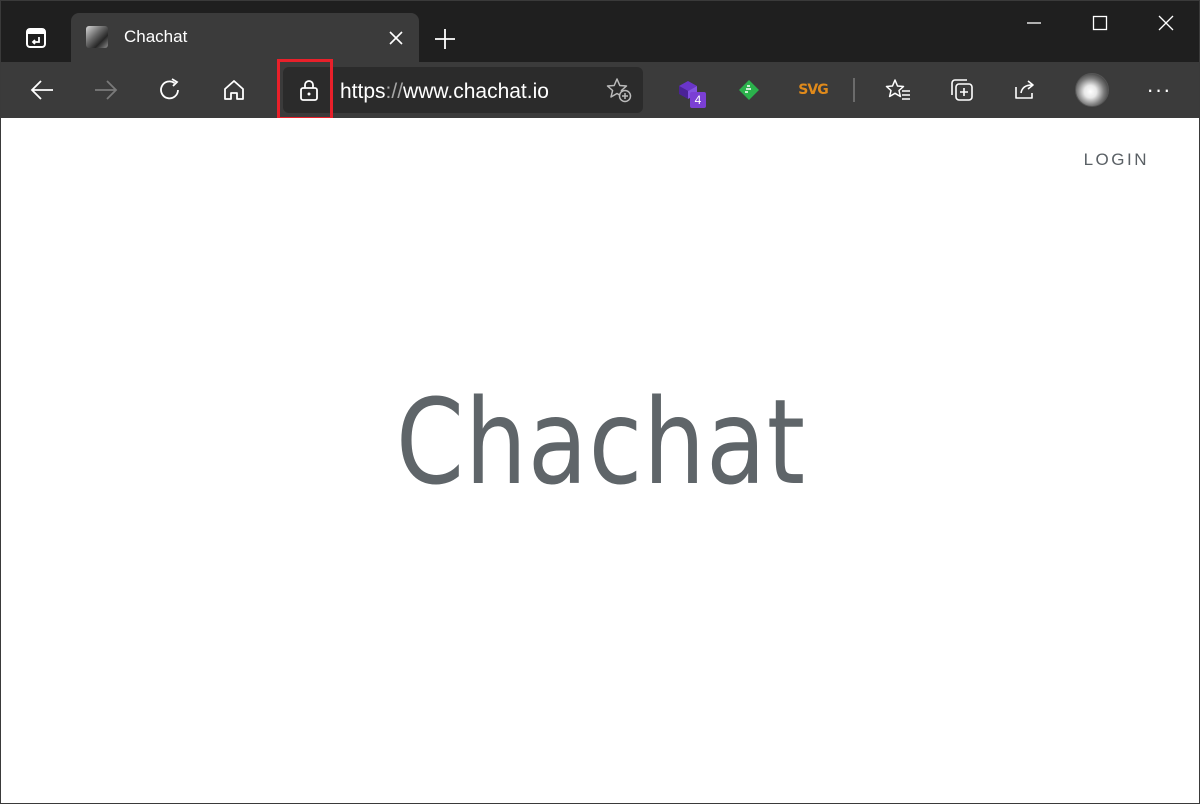 This screenshot has height=804, width=1200. I want to click on hero-title-text: Chachat, so click(601, 442).